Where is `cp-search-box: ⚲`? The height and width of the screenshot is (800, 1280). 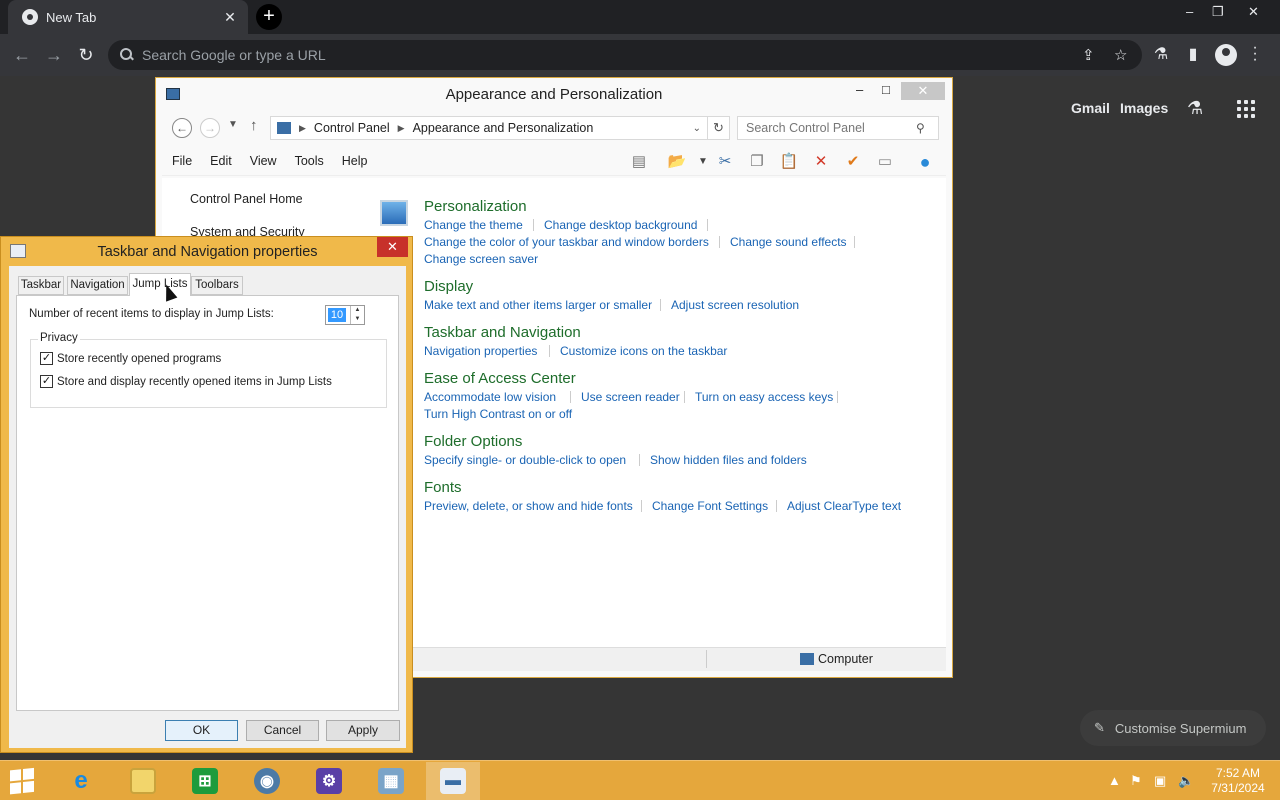 cp-search-box: ⚲ is located at coordinates (838, 128).